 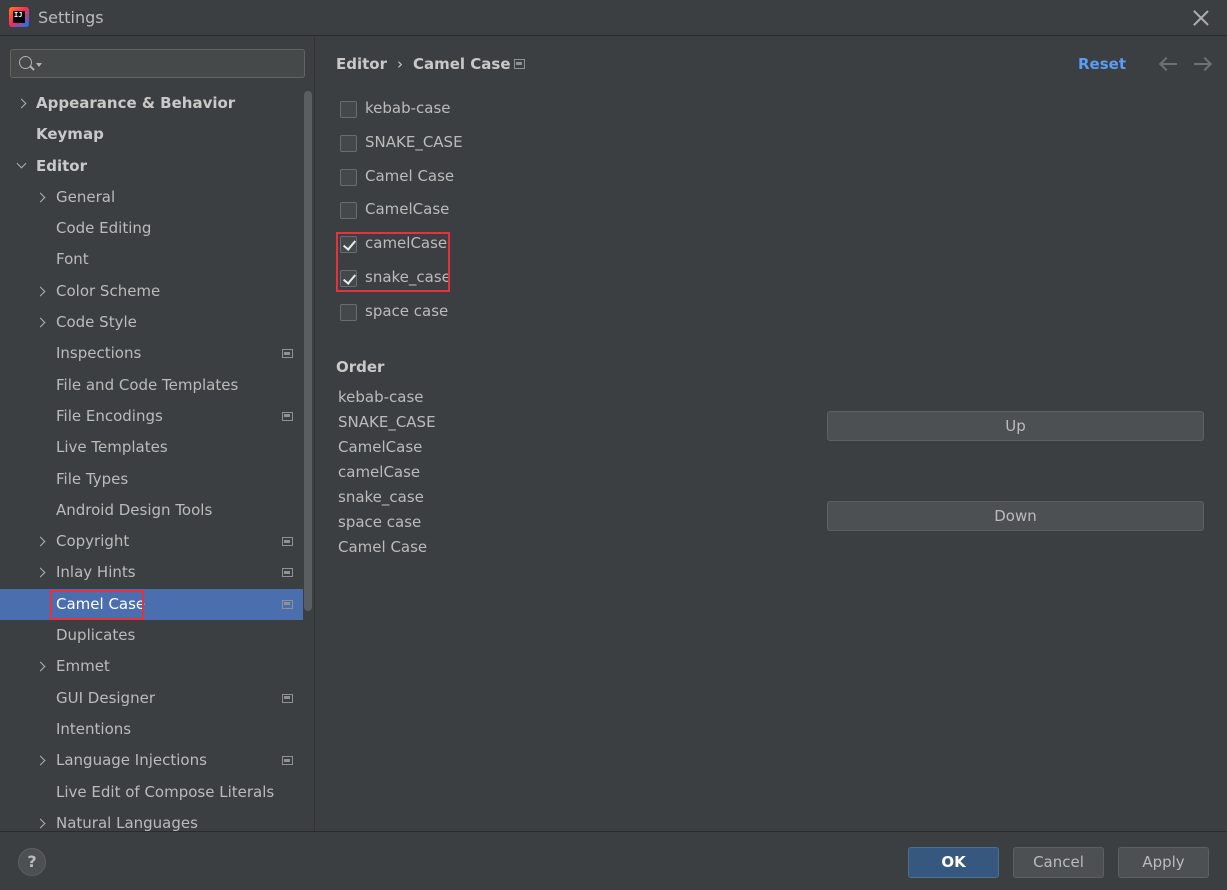 I want to click on sidebar-scrollbar, so click(x=308, y=368).